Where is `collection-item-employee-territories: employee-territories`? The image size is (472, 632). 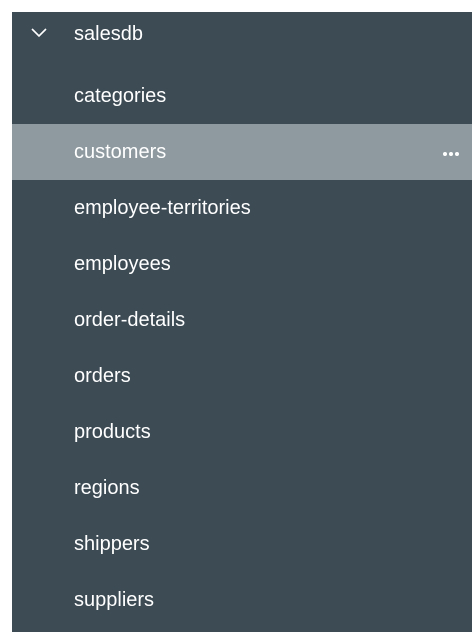 collection-item-employee-territories: employee-territories is located at coordinates (242, 208).